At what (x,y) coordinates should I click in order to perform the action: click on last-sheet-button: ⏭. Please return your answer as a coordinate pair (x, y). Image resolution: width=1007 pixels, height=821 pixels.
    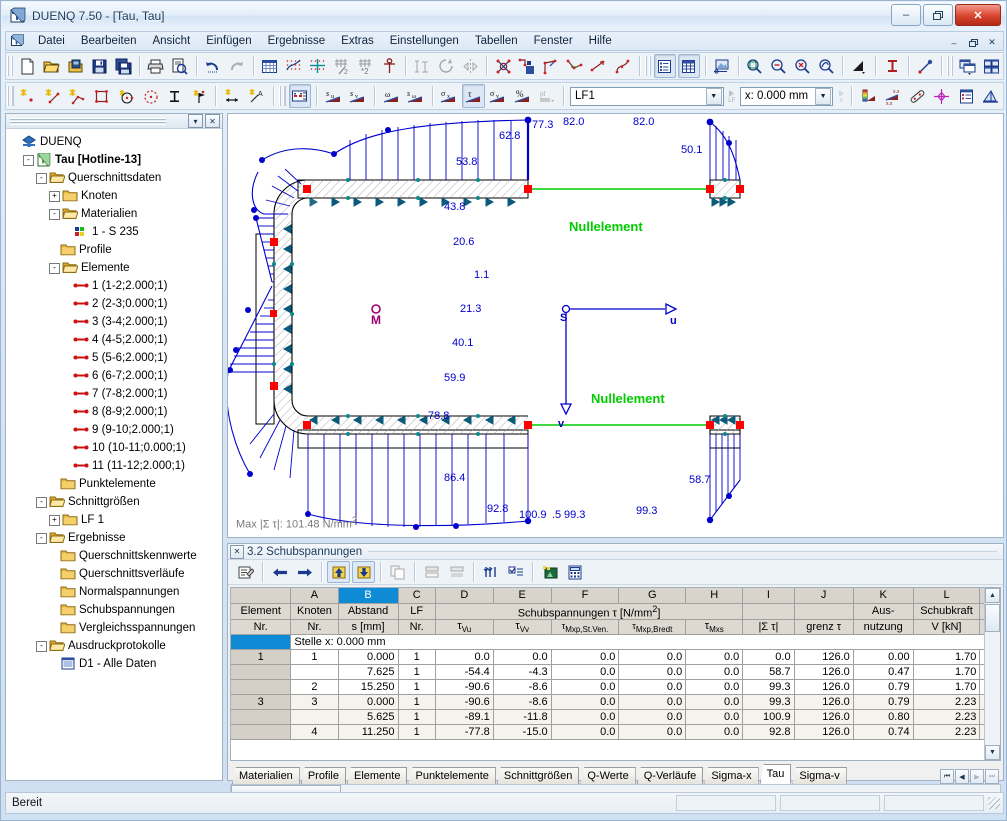
    Looking at the image, I should click on (992, 776).